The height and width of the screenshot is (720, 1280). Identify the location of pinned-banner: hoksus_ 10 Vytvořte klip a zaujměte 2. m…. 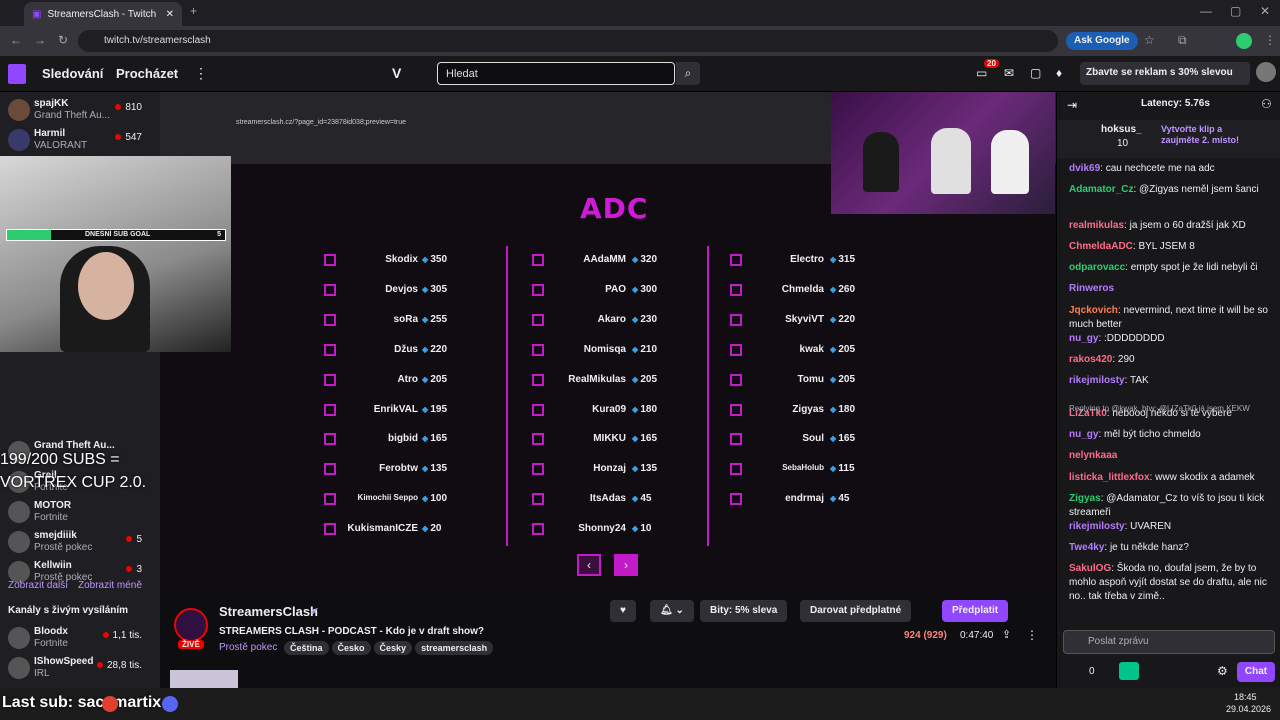
(1168, 139).